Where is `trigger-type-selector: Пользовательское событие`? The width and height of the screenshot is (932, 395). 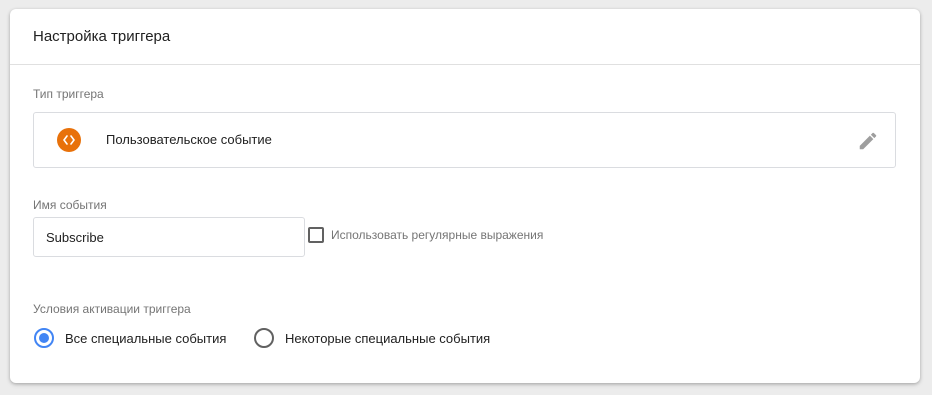 trigger-type-selector: Пользовательское событие is located at coordinates (464, 140).